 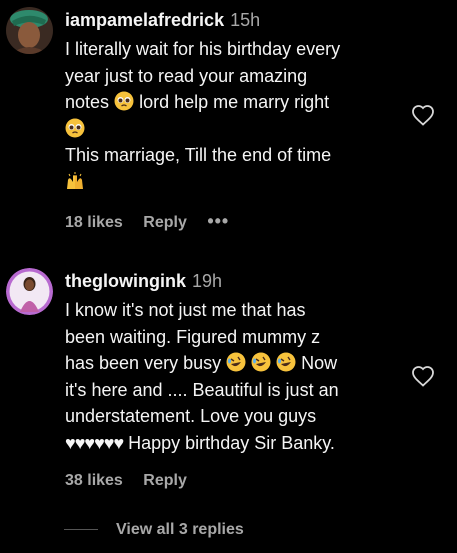 I want to click on comment-line: has been very busy Now, so click(x=233, y=363).